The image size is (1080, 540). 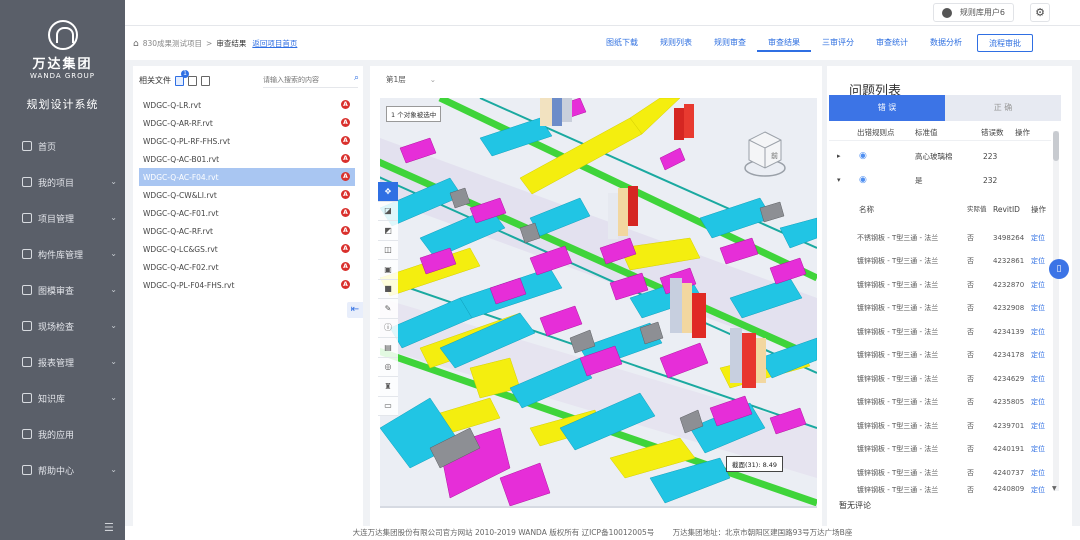 What do you see at coordinates (172, 43) in the screenshot?
I see `breadcrumb-project: 830成果测试项目` at bounding box center [172, 43].